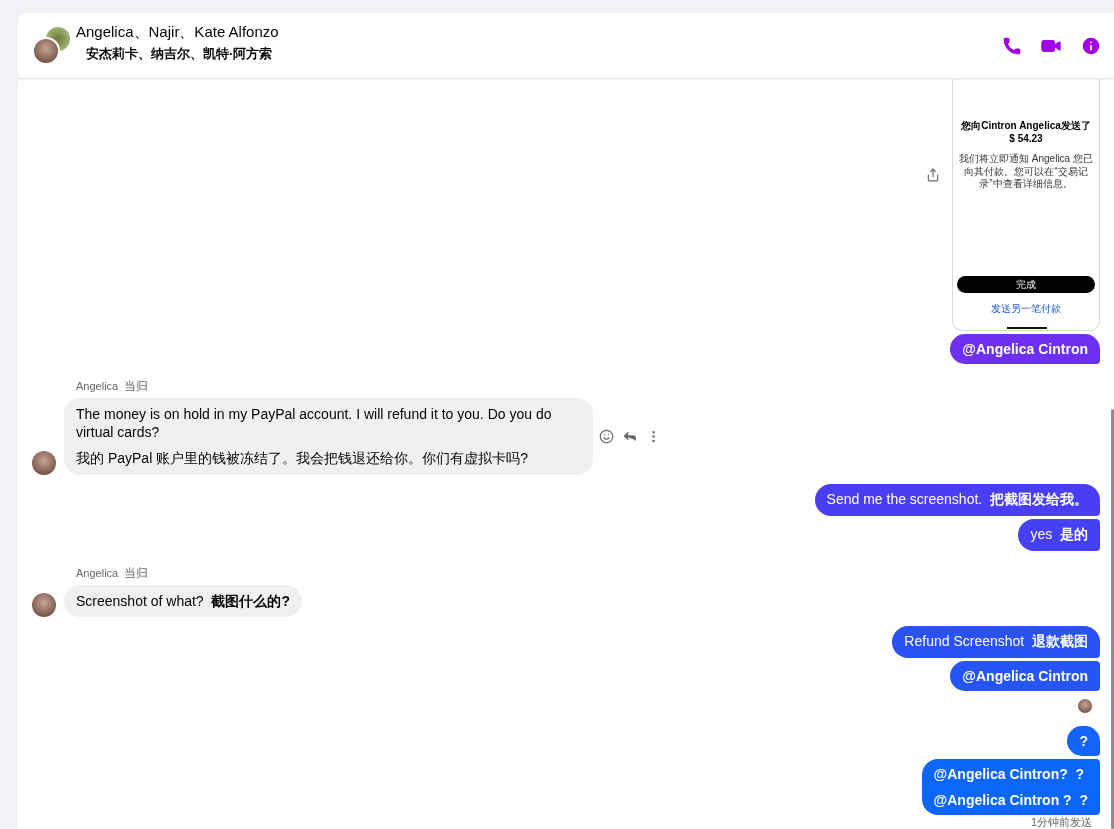 The width and height of the screenshot is (1114, 829). Describe the element at coordinates (1061, 821) in the screenshot. I see `sent-status: 1分钟前发送` at that location.